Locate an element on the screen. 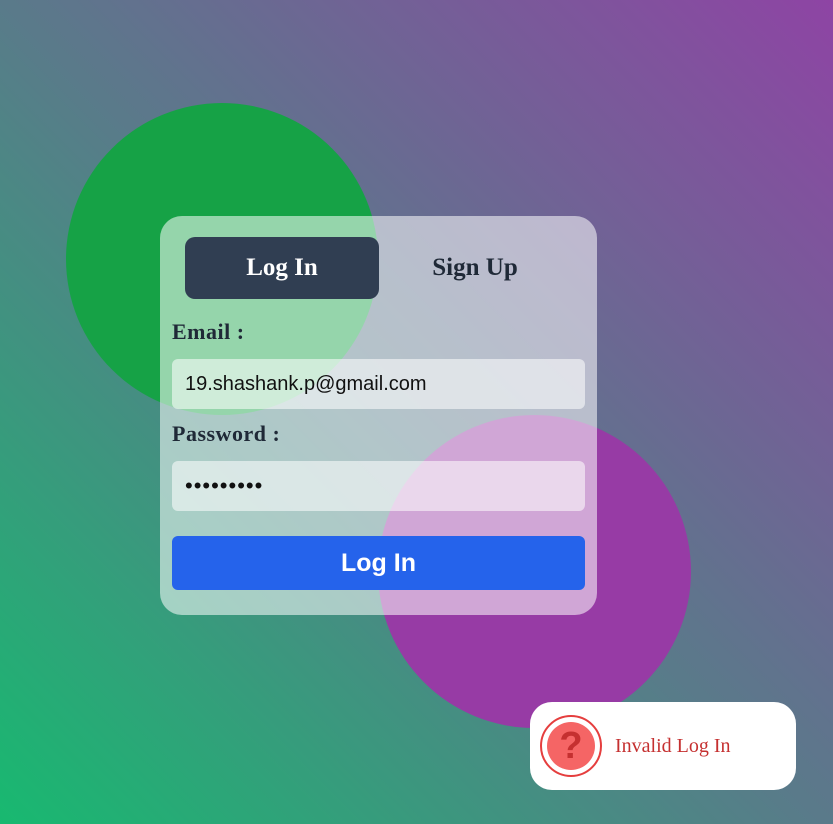 The image size is (833, 824). tab-signup: Sign Up is located at coordinates (475, 268).